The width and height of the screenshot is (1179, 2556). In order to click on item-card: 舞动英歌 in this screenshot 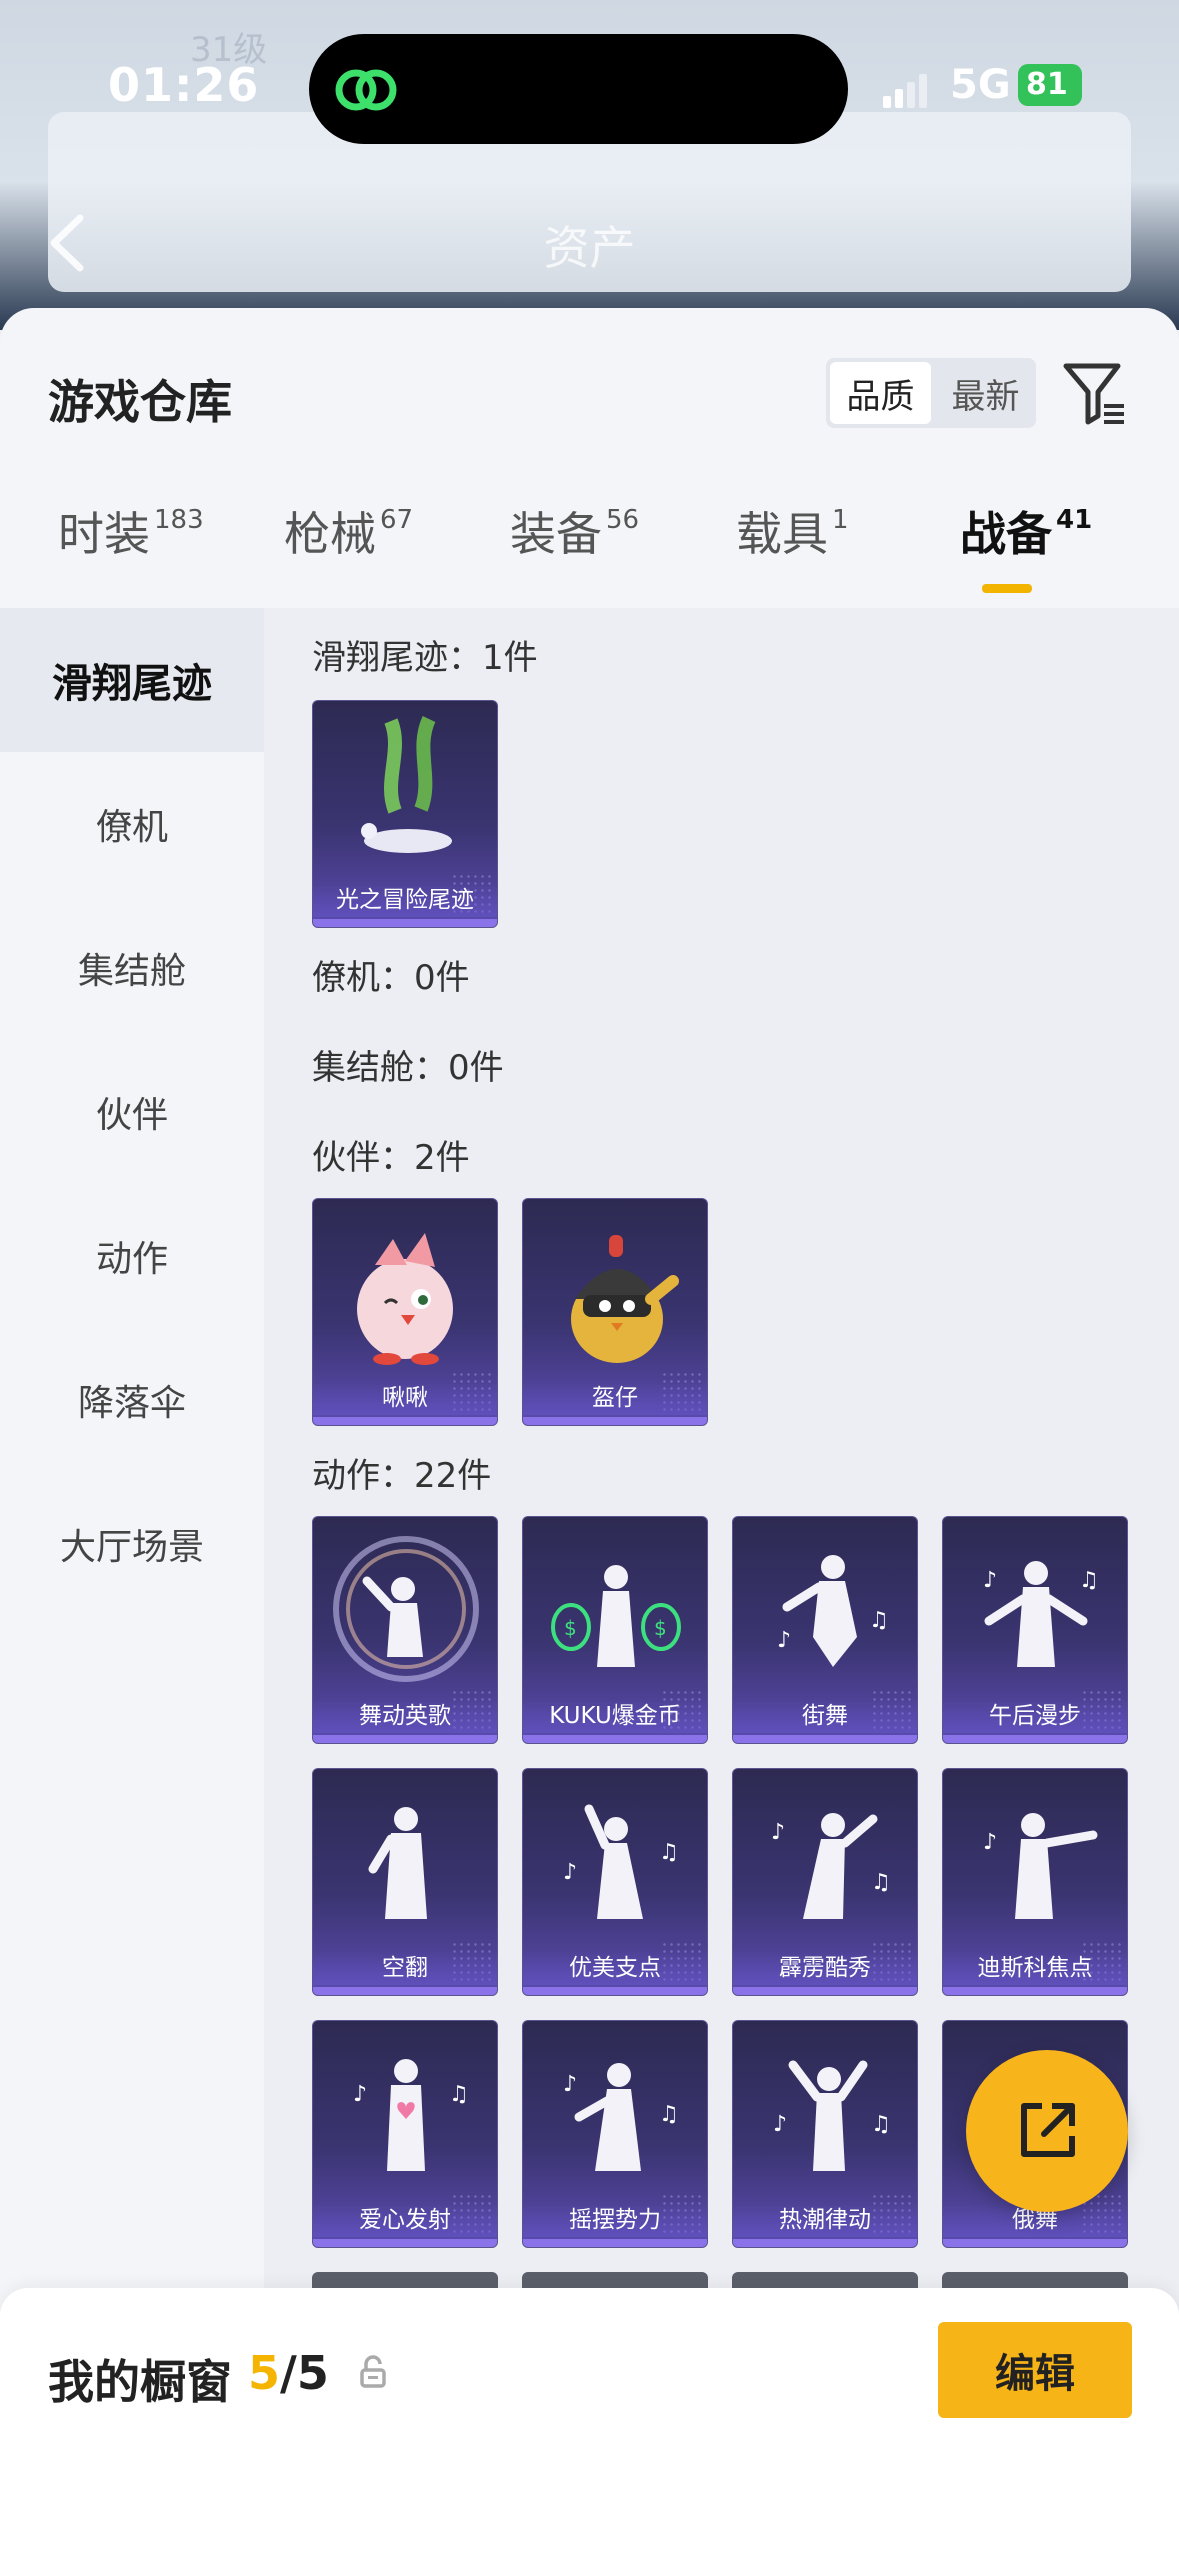, I will do `click(405, 1630)`.